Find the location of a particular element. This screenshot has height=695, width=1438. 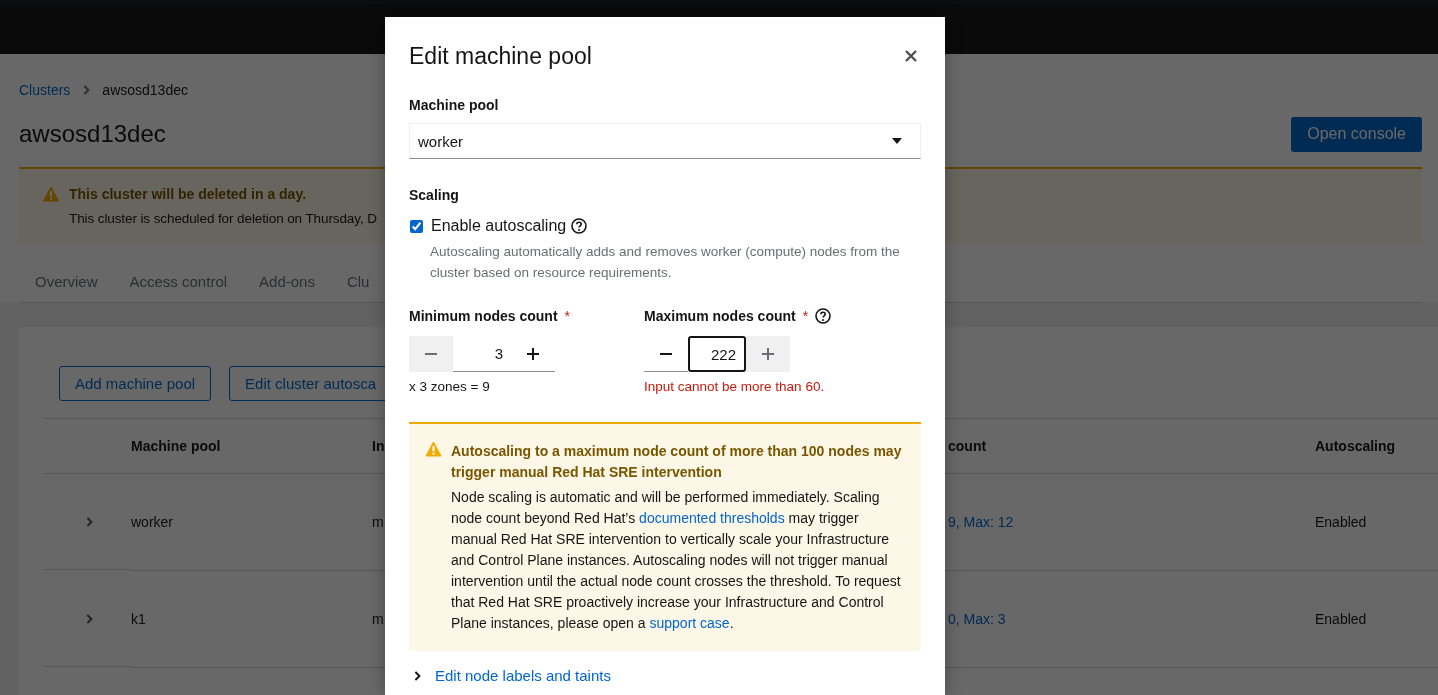

expand-link: Edit node labels and taints is located at coordinates (512, 675).